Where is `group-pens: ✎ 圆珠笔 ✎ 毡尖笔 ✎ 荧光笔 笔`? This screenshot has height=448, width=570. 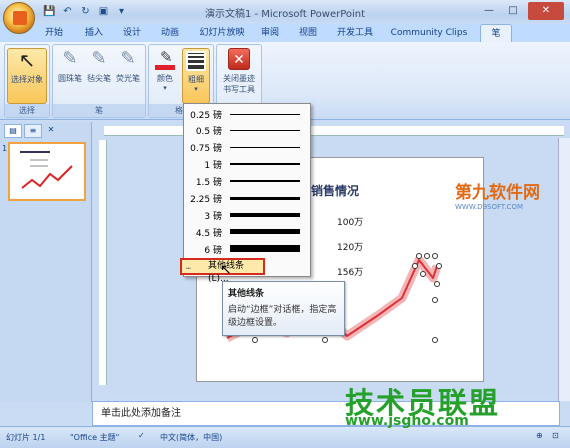 group-pens: ✎ 圆珠笔 ✎ 毡尖笔 ✎ 荧光笔 笔 is located at coordinates (99, 81).